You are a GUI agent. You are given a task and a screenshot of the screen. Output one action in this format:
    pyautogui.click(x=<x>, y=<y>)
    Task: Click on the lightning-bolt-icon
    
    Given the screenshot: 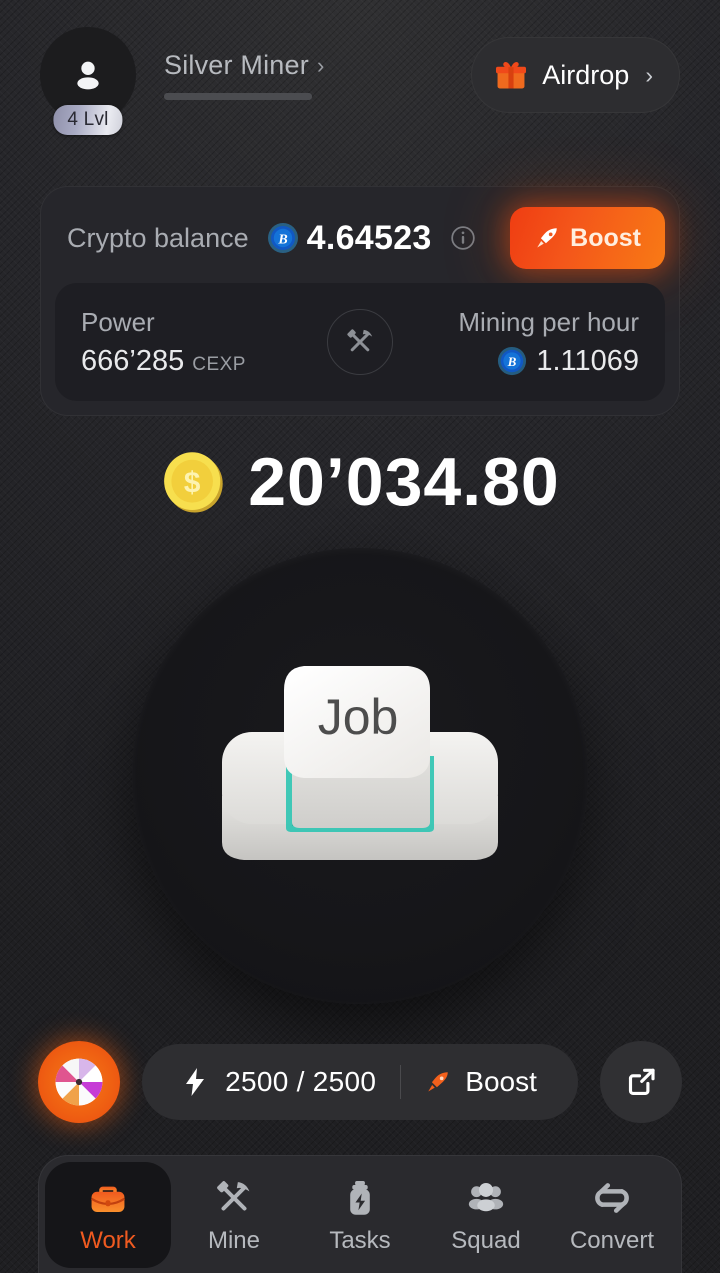 What is the action you would take?
    pyautogui.click(x=195, y=1082)
    